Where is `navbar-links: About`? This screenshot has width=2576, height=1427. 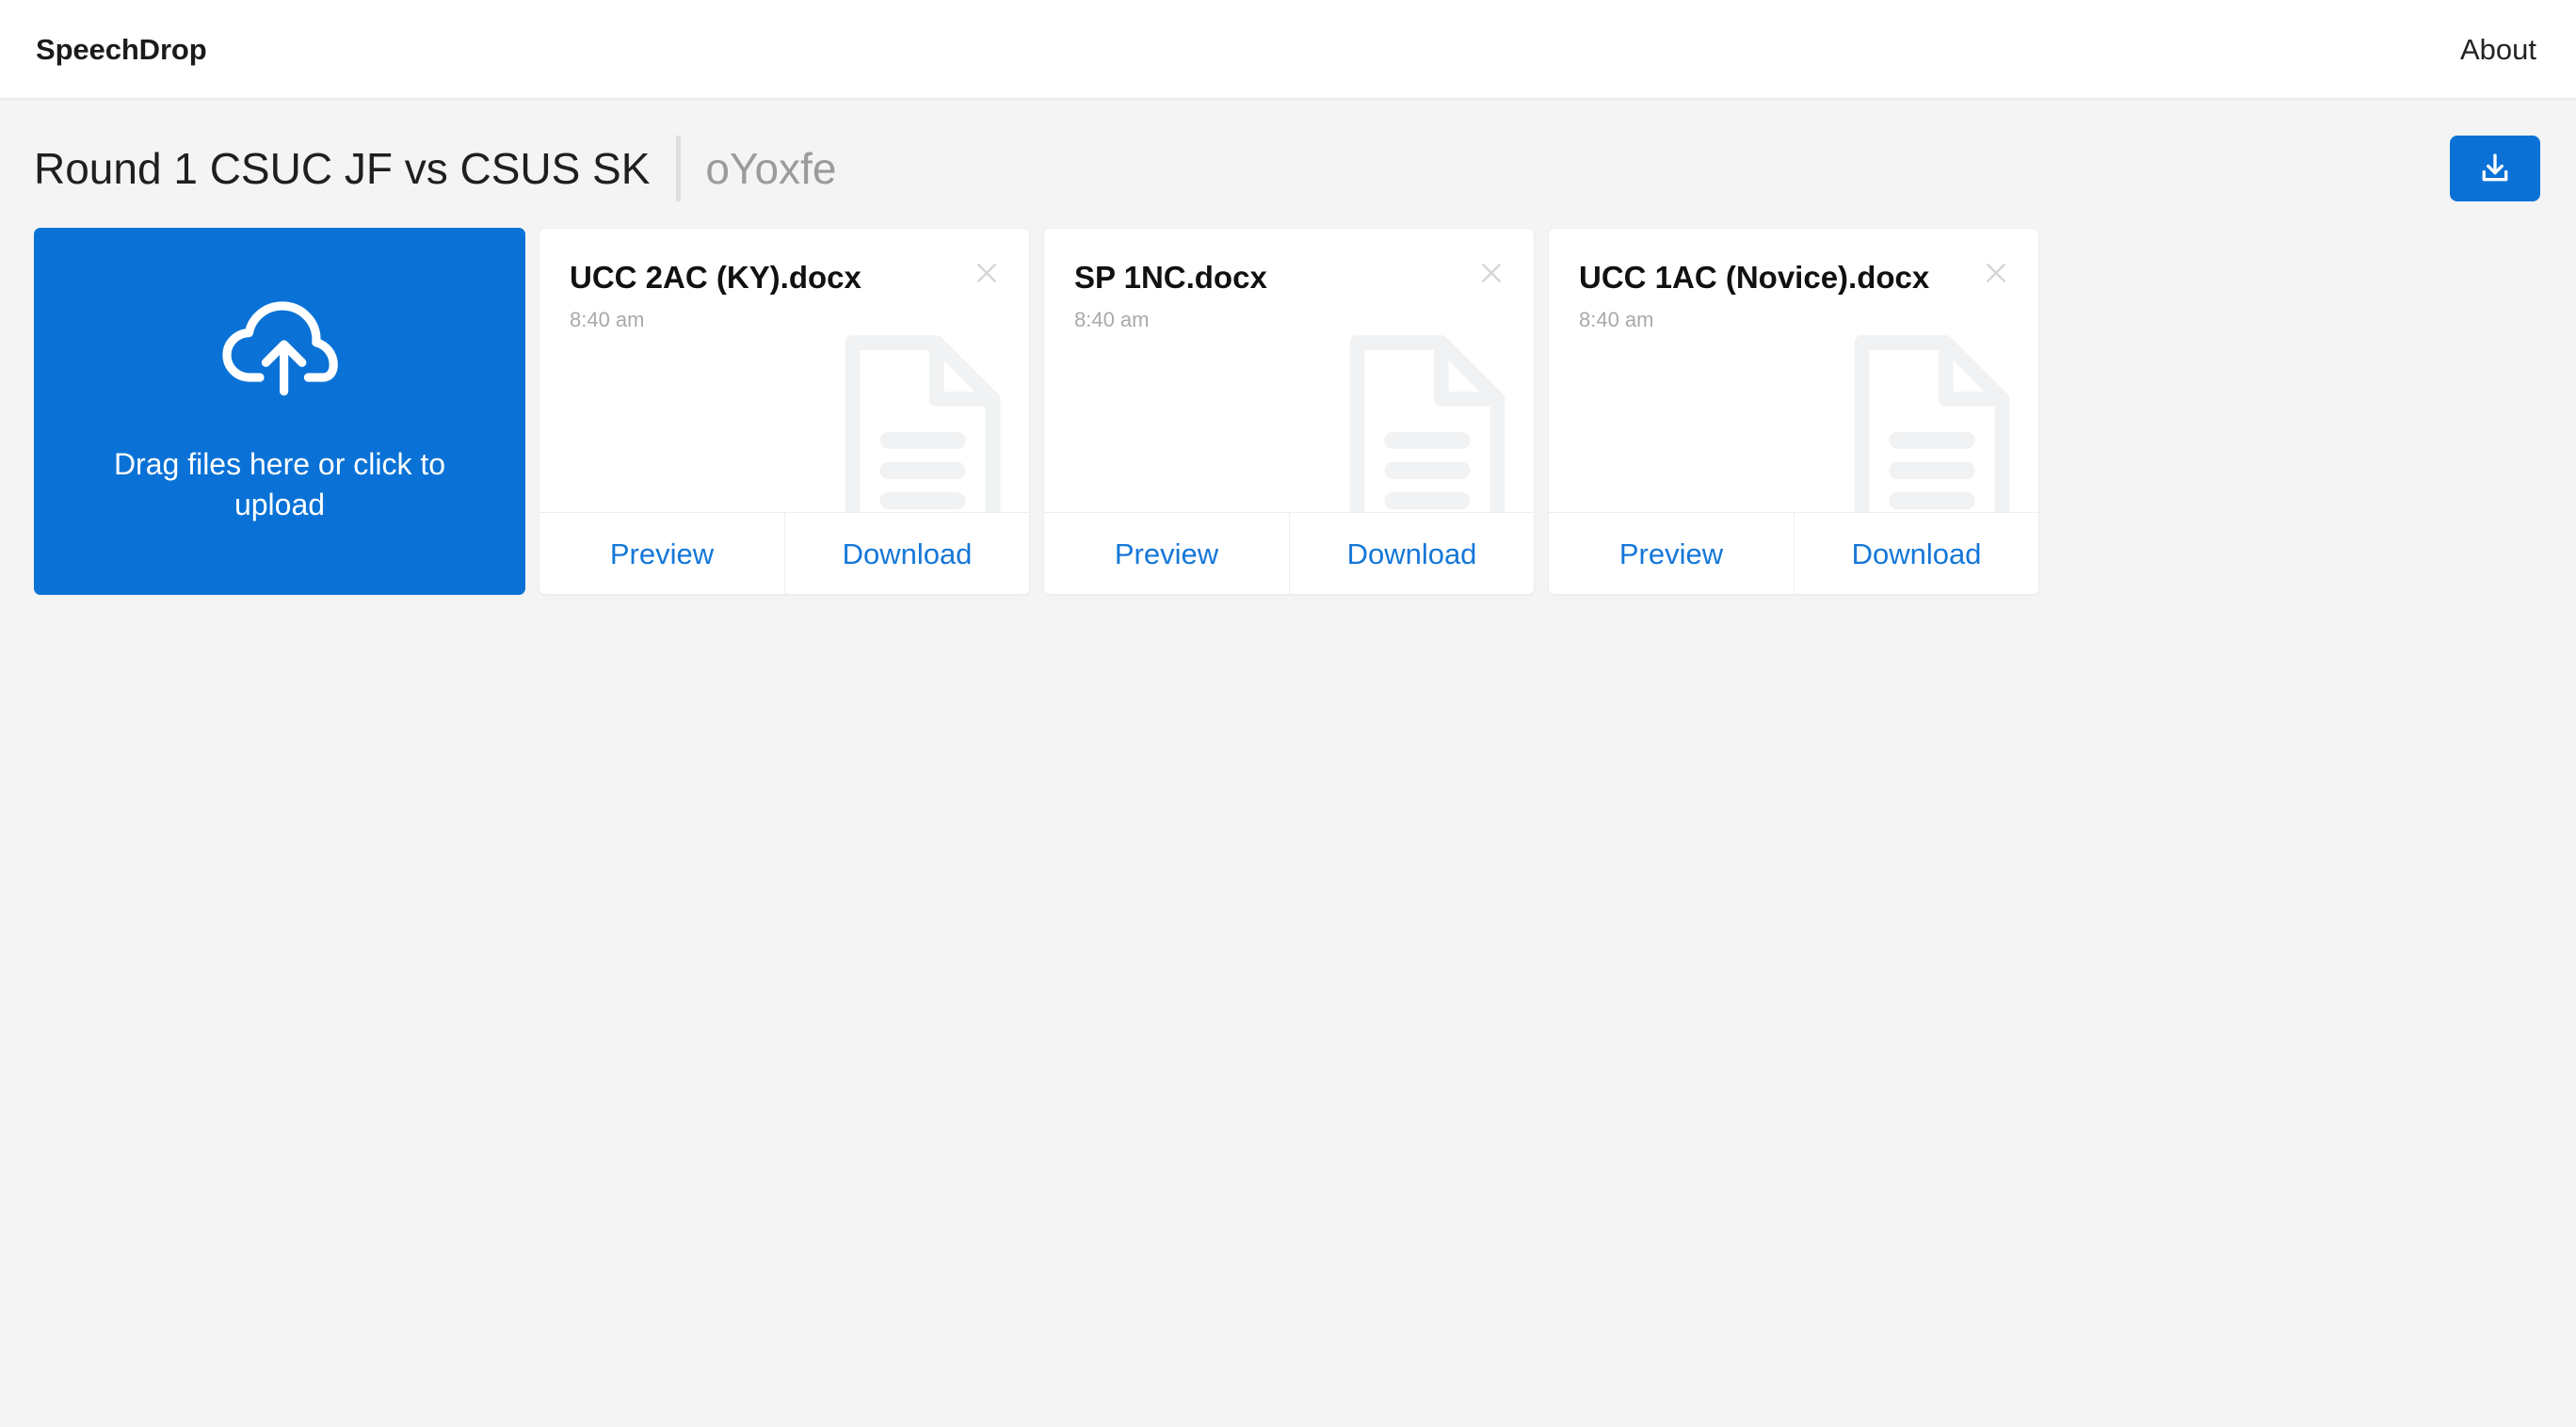
navbar-links: About is located at coordinates (2498, 49).